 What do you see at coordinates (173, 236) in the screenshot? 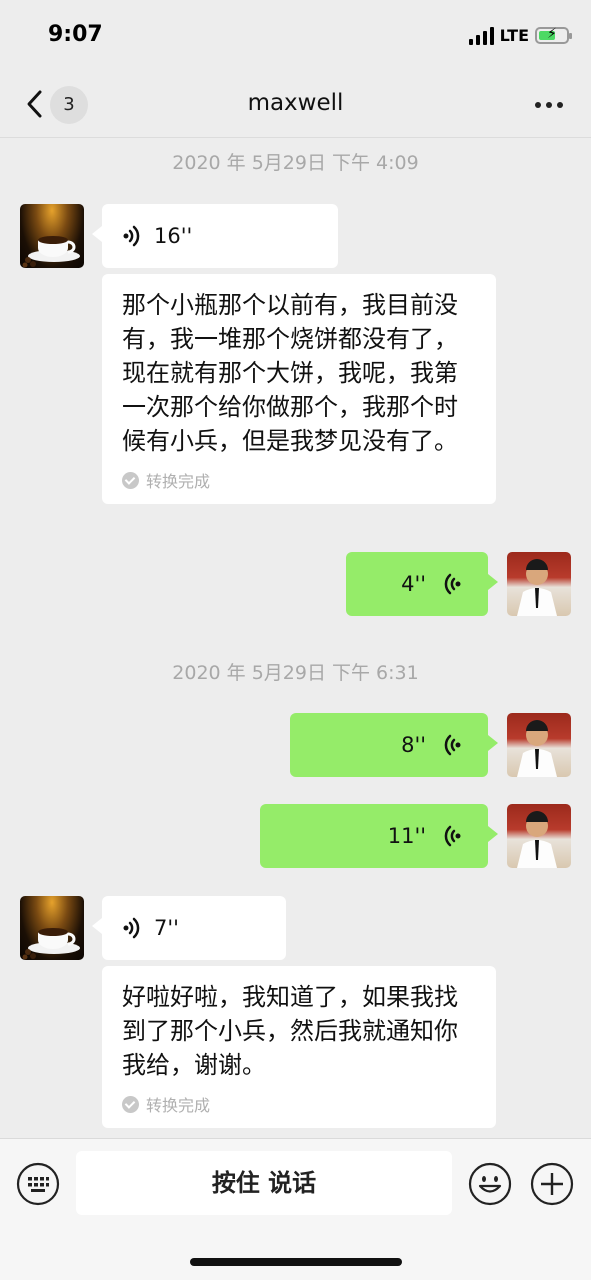
I see `voice-duration: 16''` at bounding box center [173, 236].